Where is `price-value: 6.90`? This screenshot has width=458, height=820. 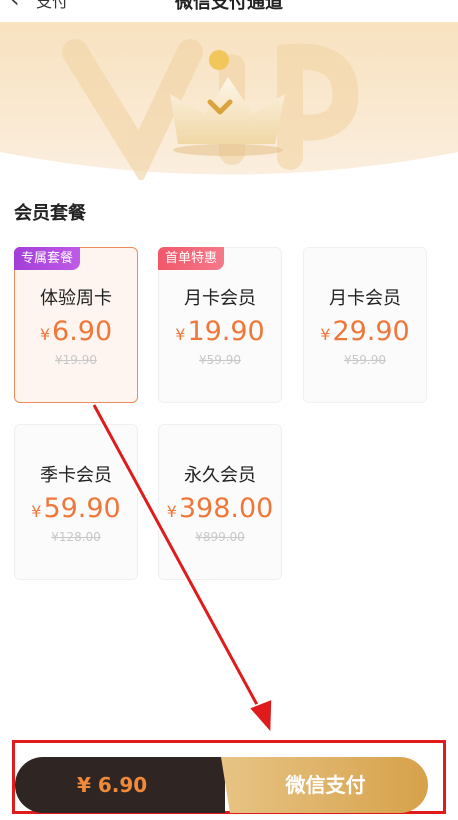
price-value: 6.90 is located at coordinates (82, 331).